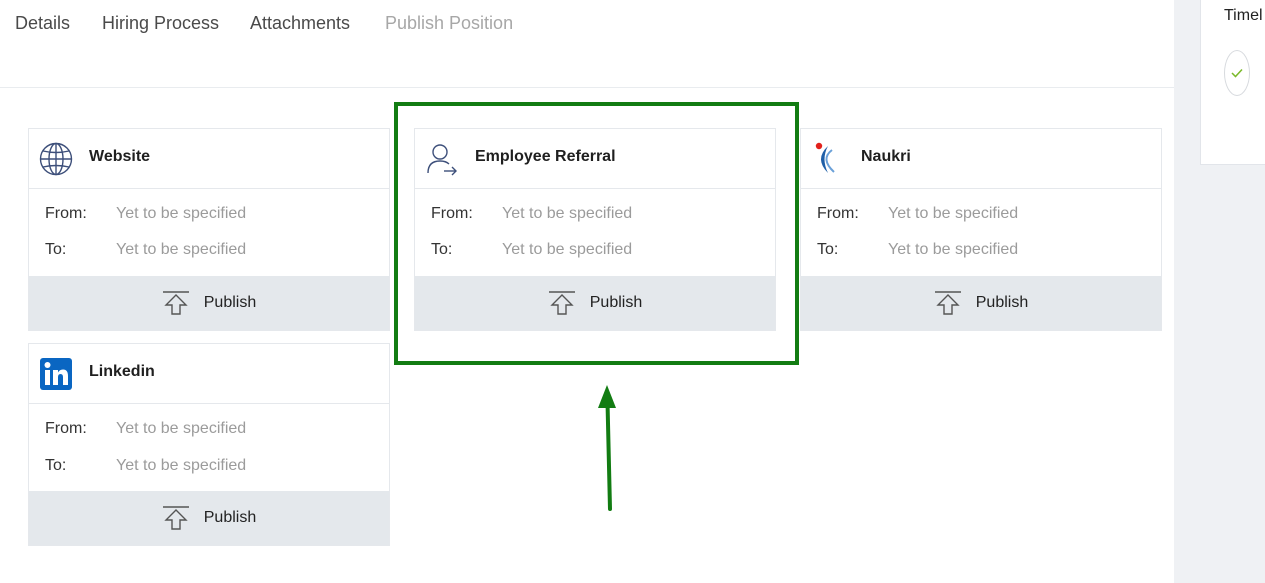 This screenshot has height=583, width=1265. Describe the element at coordinates (160, 23) in the screenshot. I see `tab-hiring-process: Hiring Process` at that location.